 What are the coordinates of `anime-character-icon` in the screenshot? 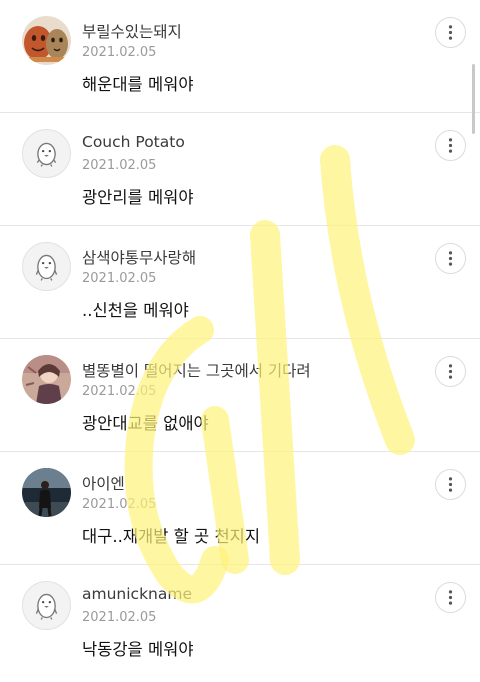 It's located at (46, 379).